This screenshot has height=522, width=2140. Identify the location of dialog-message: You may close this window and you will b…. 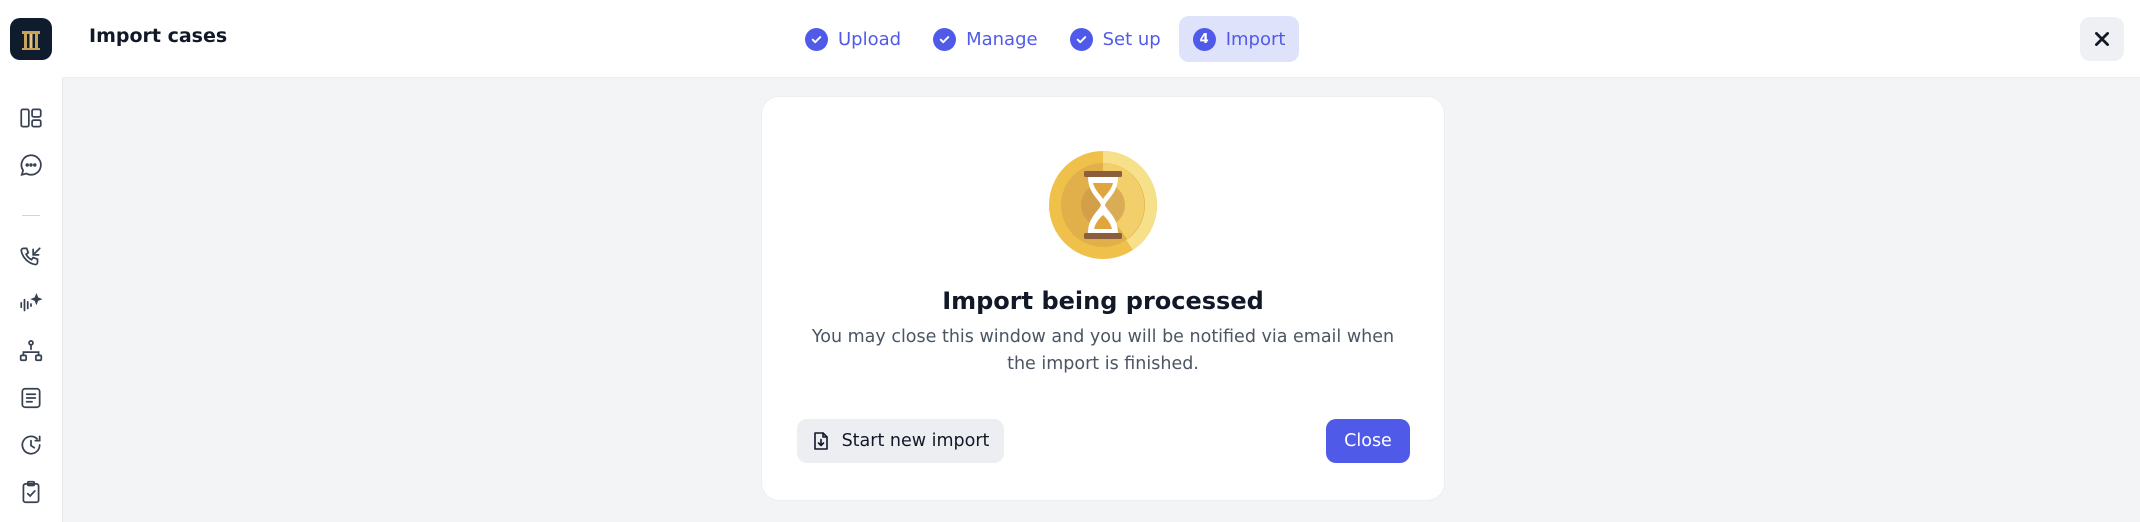
(1103, 350).